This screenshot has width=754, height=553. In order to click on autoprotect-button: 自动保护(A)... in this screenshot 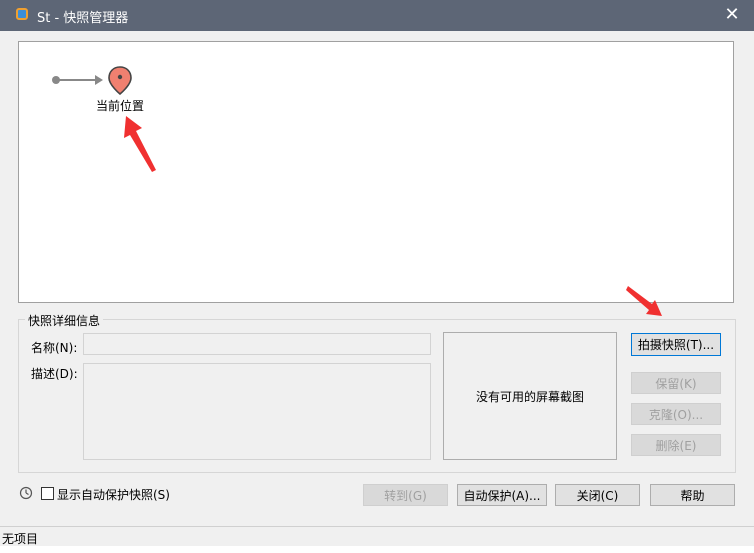, I will do `click(502, 495)`.